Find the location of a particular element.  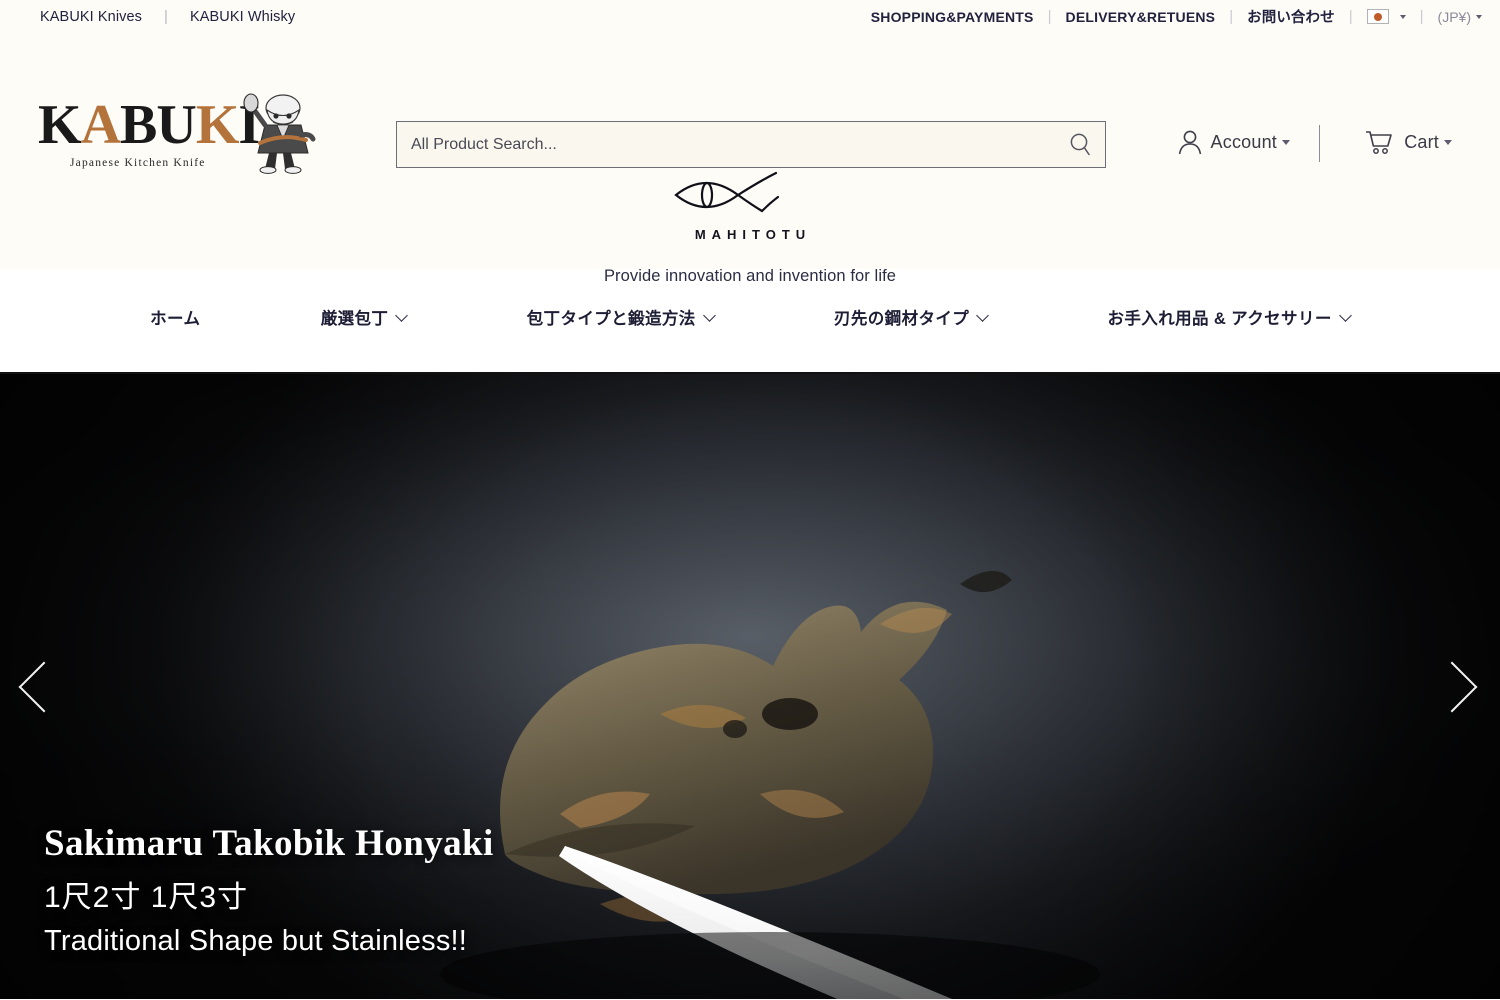

carousel-prev-button is located at coordinates (40, 687).